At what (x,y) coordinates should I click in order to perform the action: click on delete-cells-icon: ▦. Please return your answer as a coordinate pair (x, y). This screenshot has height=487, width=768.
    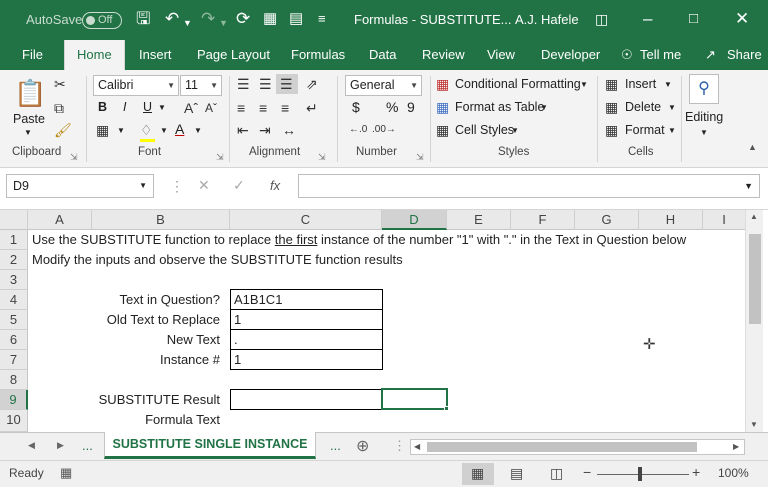
    Looking at the image, I should click on (611, 107).